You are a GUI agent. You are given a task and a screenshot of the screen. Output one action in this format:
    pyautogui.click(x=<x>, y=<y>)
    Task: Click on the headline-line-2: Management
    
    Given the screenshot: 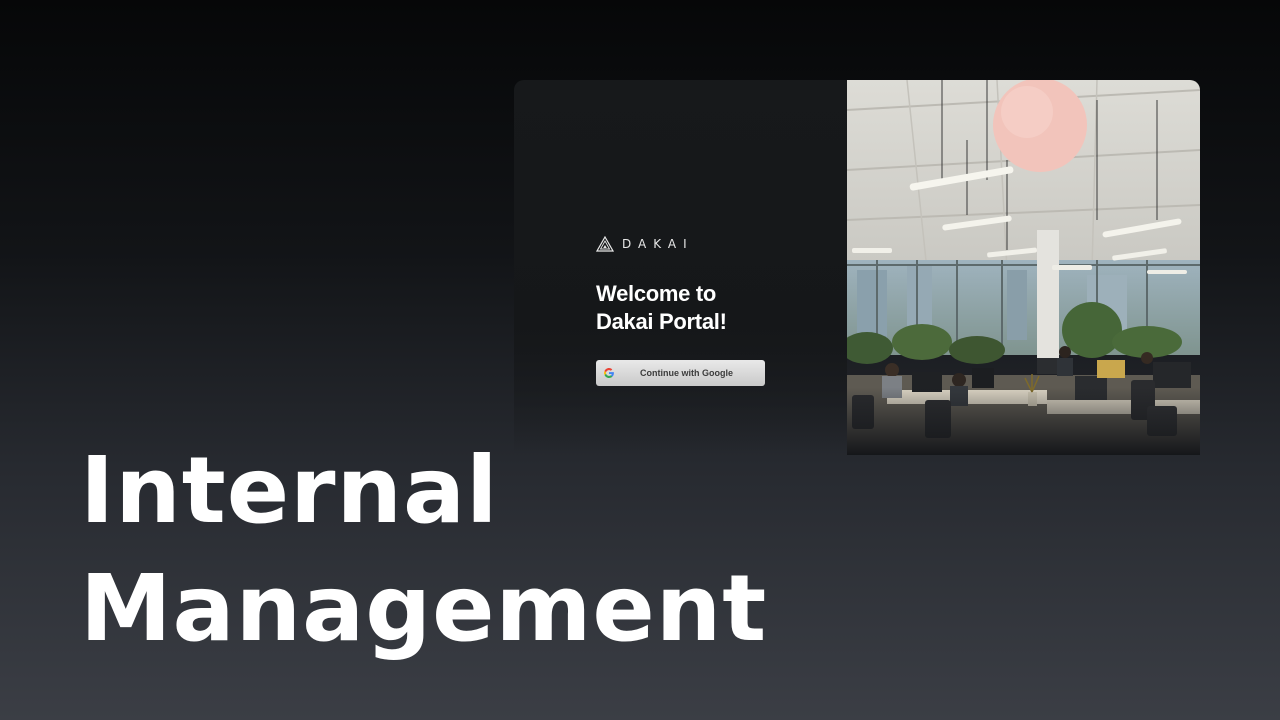 What is the action you would take?
    pyautogui.click(x=424, y=608)
    